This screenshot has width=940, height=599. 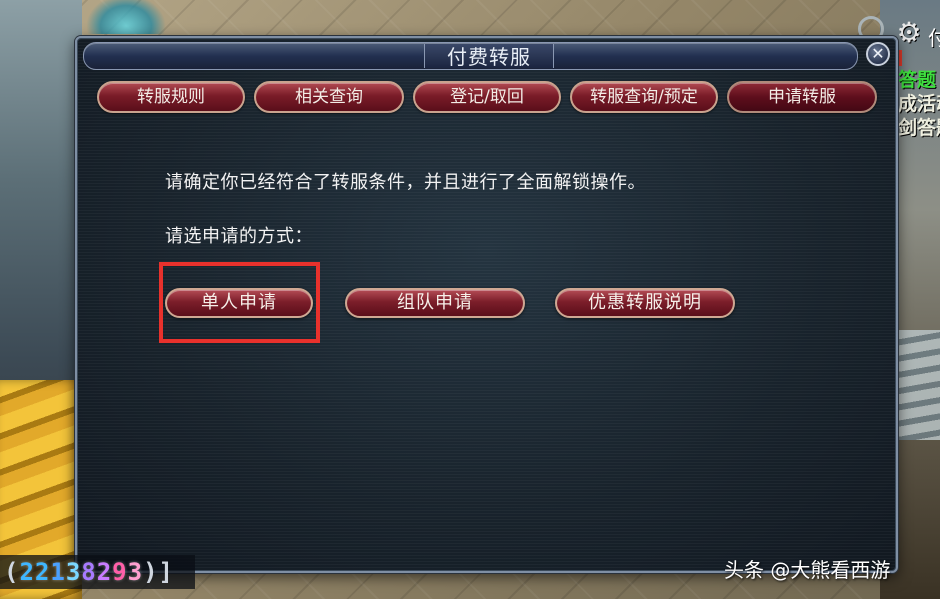 I want to click on counter-open-bracket: (, so click(x=12, y=572).